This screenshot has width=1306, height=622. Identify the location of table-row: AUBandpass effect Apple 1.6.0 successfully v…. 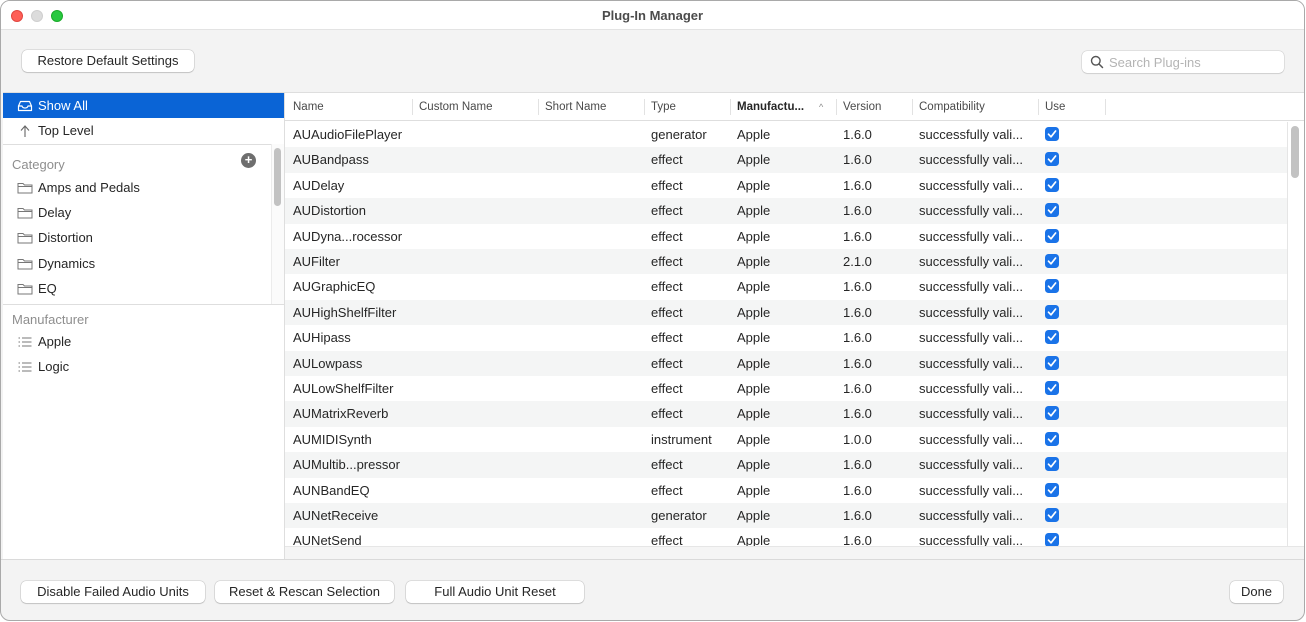
(786, 160).